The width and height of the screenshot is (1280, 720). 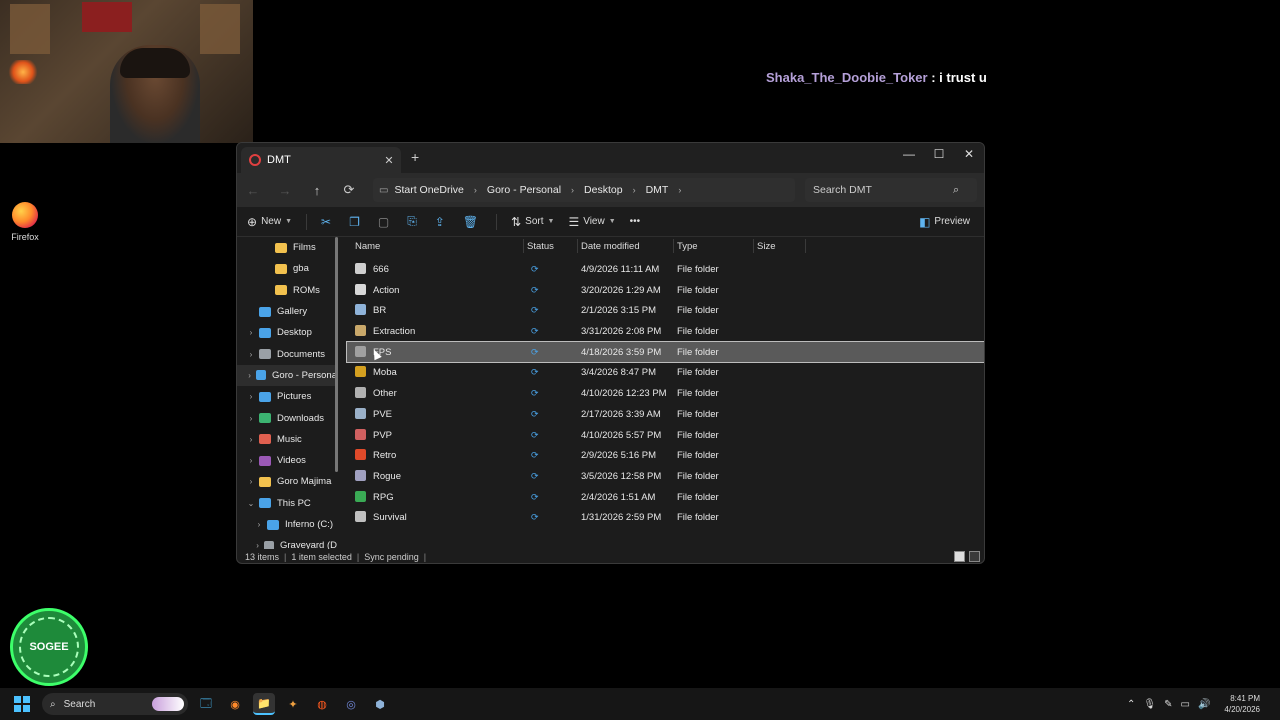 I want to click on chevron-right-icon: ⌄, so click(x=251, y=503).